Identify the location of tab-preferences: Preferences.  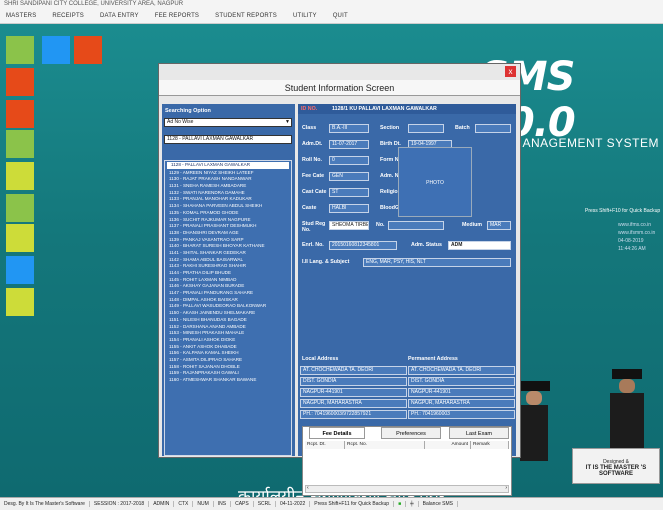
(411, 433).